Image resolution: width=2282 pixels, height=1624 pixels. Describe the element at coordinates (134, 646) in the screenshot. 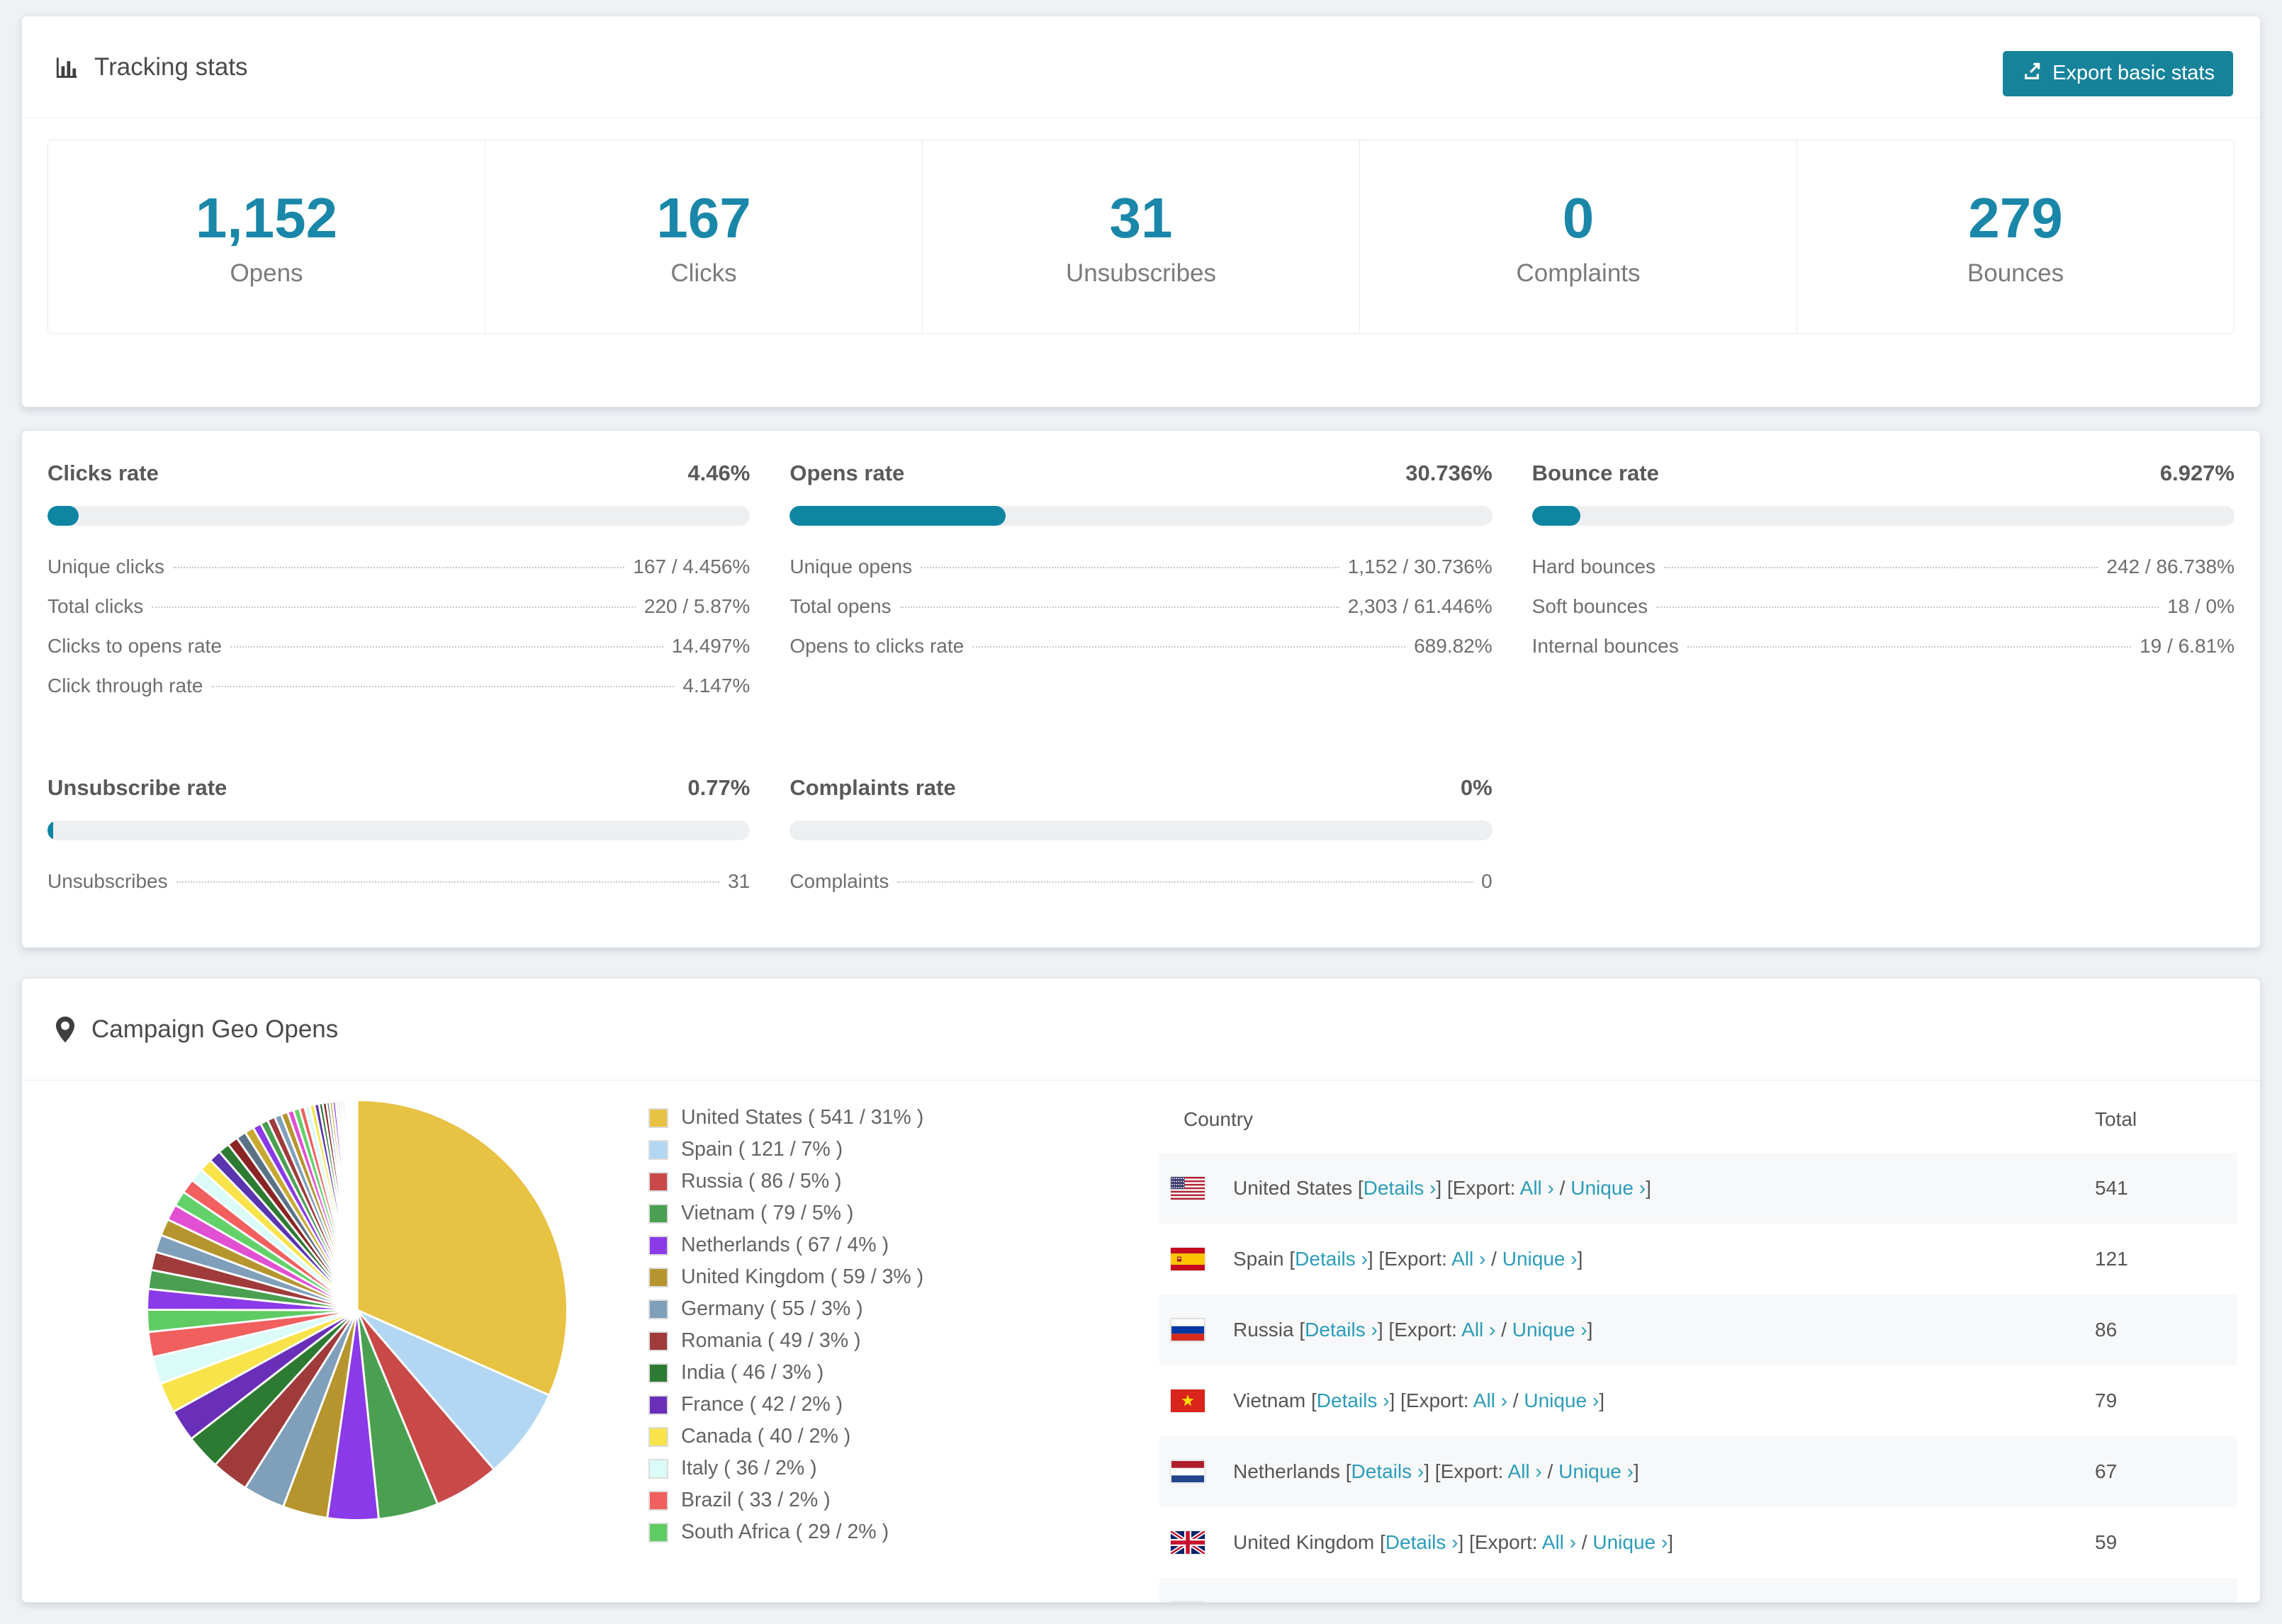

I see `rate-row-label: Clicks to opens rate` at that location.